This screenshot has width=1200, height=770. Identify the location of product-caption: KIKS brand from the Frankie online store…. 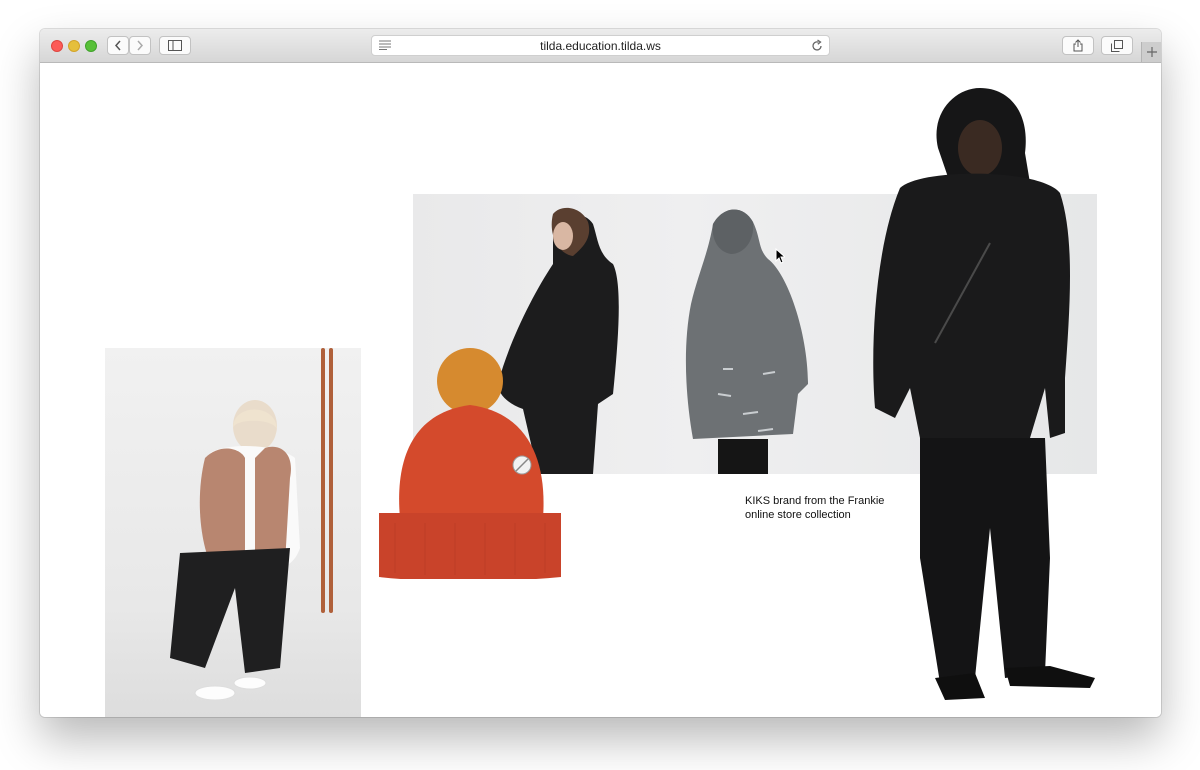
(815, 508).